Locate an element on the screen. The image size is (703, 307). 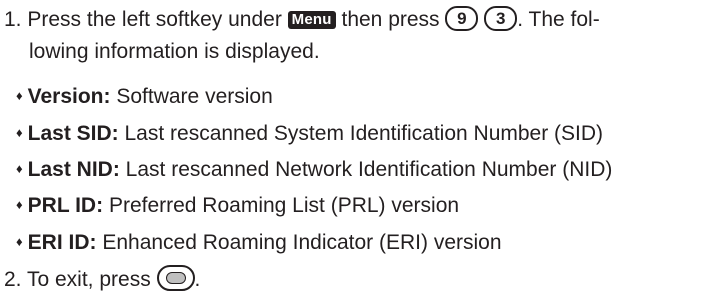
bullet-term: ERI ID: is located at coordinates (62, 242).